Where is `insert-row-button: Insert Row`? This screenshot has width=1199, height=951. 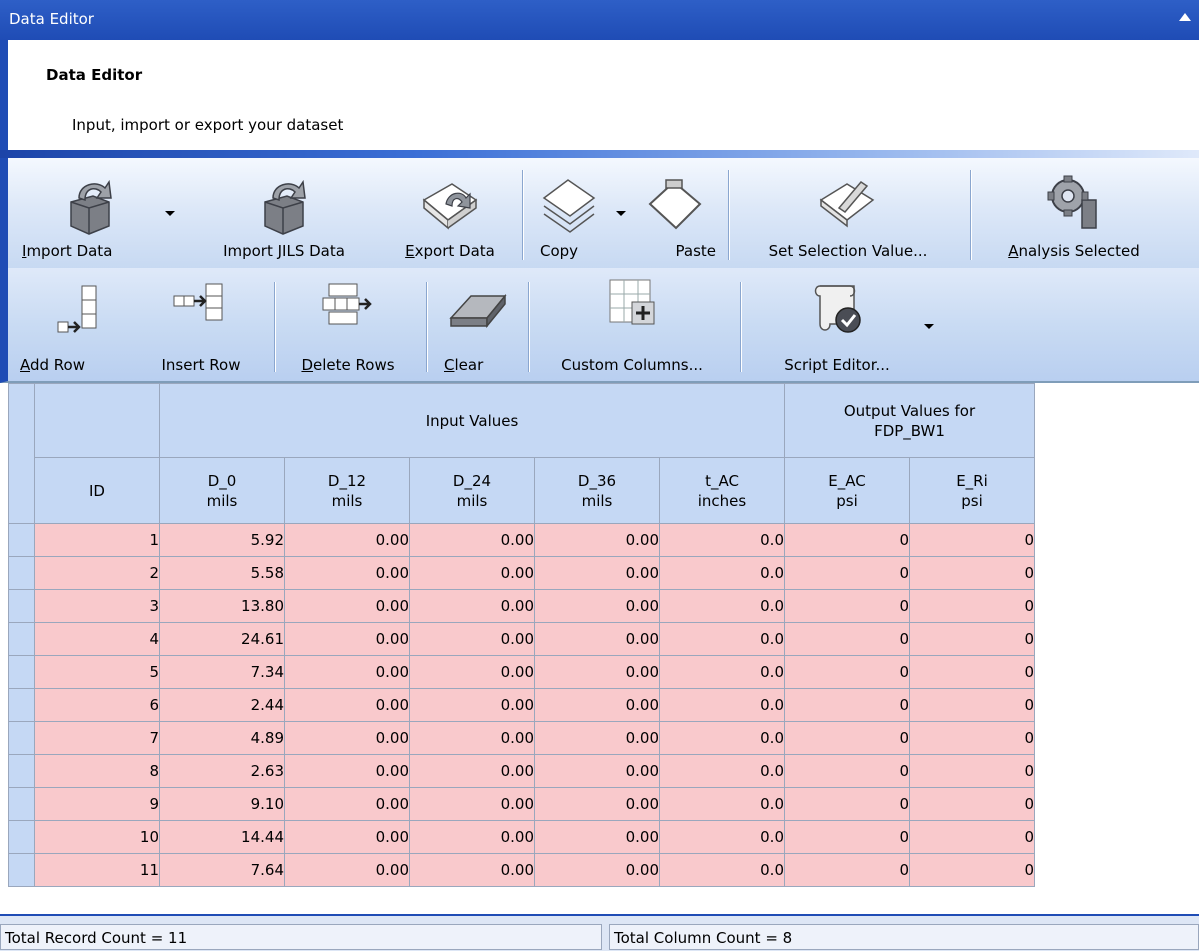 insert-row-button: Insert Row is located at coordinates (201, 324).